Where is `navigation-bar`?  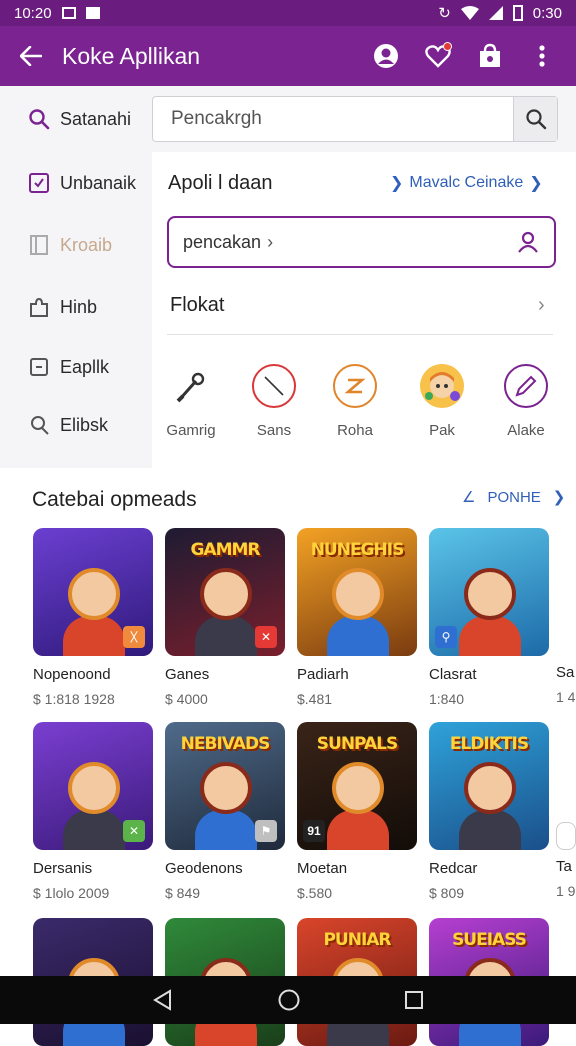 navigation-bar is located at coordinates (288, 1000).